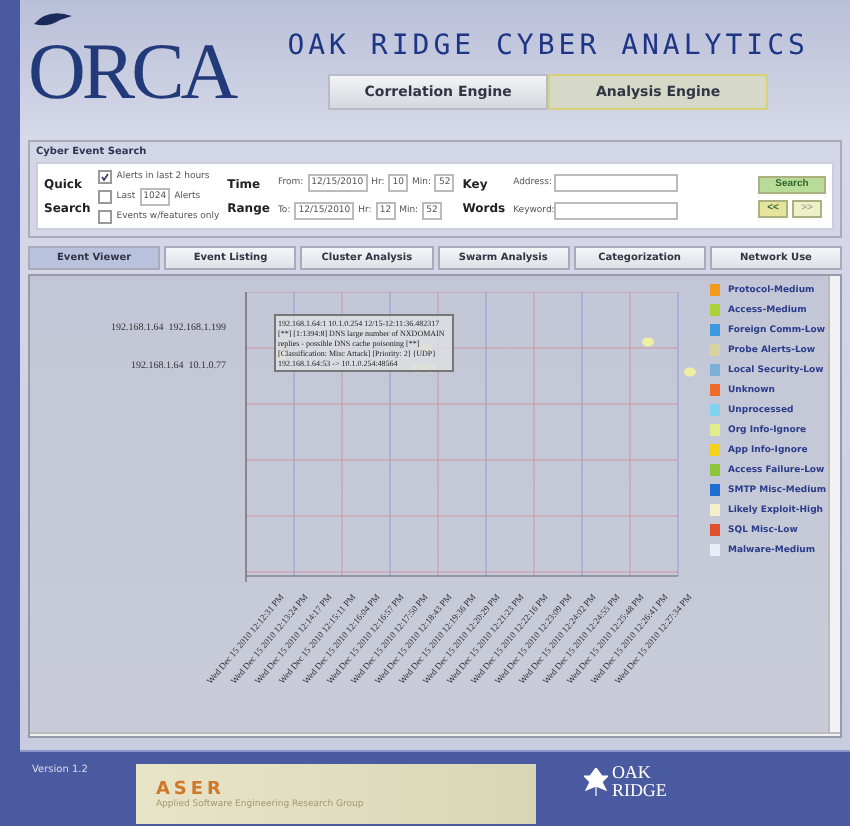  I want to click on orca-whale-icon, so click(54, 19).